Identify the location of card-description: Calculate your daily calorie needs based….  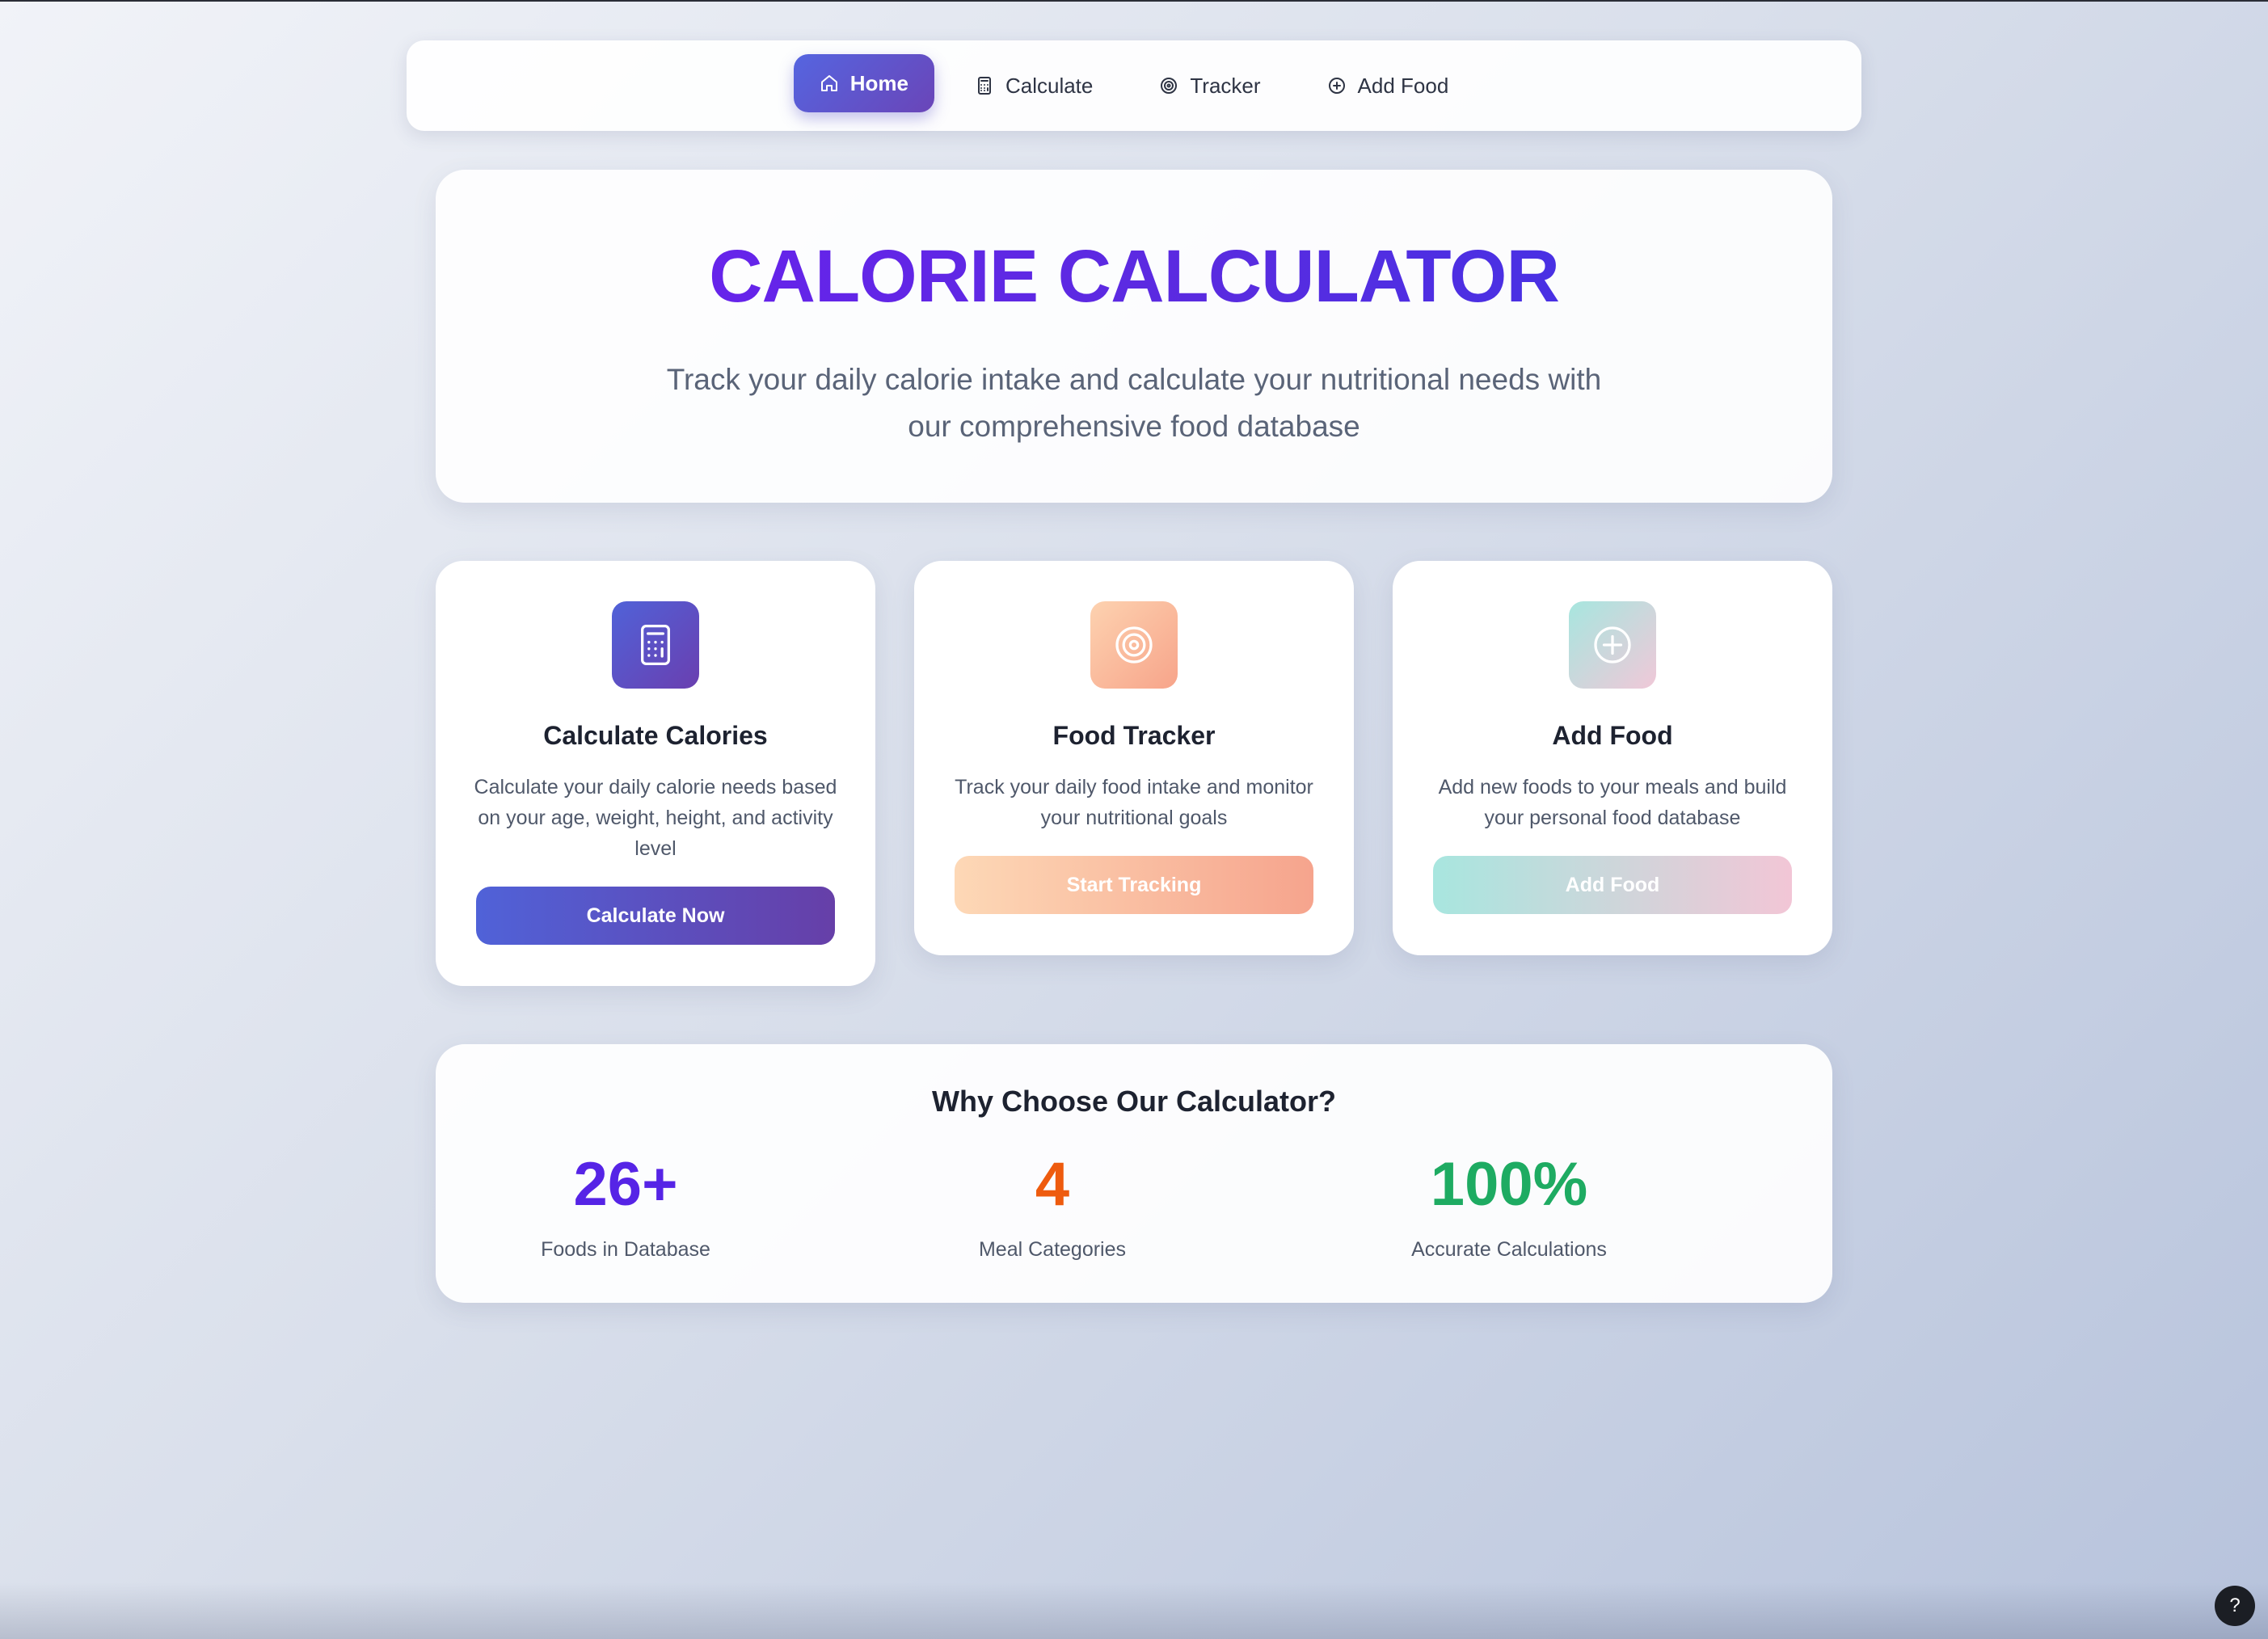
(655, 818).